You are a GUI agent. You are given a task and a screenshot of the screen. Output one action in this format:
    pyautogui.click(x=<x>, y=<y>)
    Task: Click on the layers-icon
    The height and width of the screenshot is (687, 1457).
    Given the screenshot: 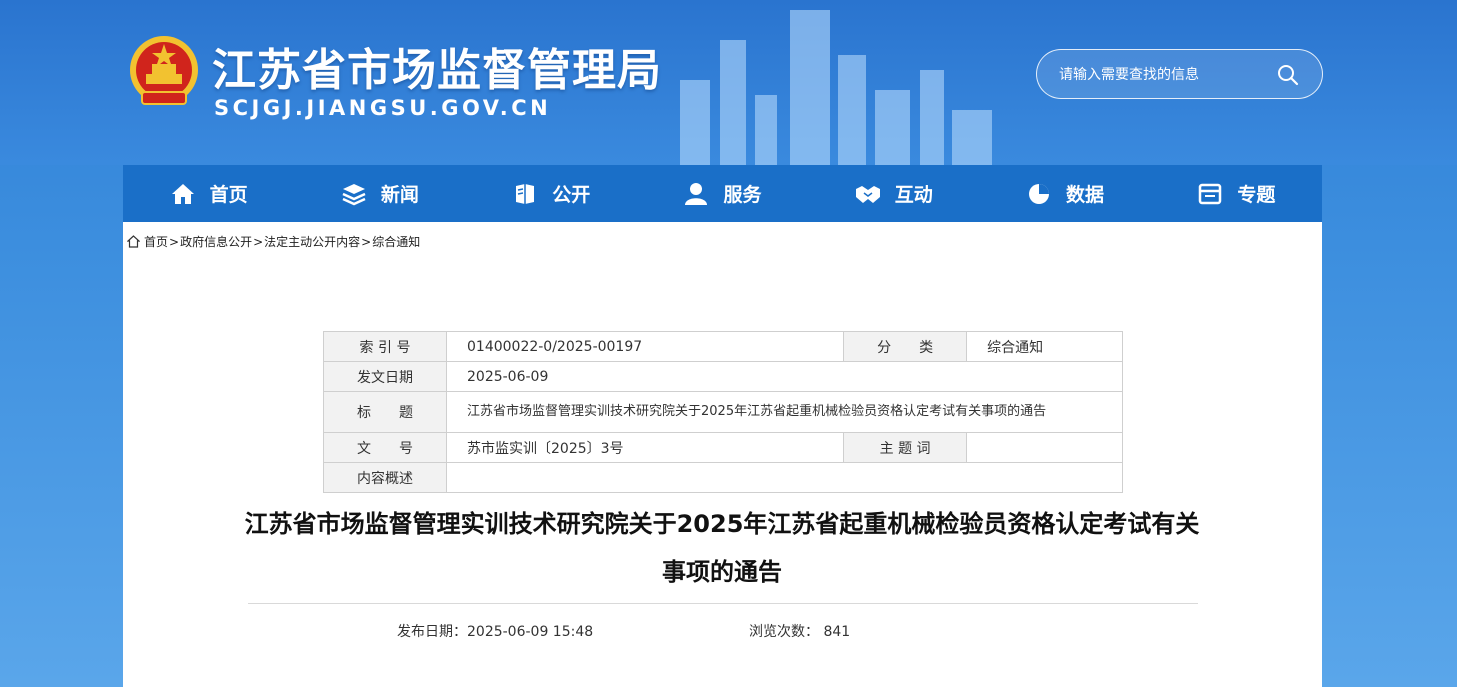 What is the action you would take?
    pyautogui.click(x=354, y=194)
    